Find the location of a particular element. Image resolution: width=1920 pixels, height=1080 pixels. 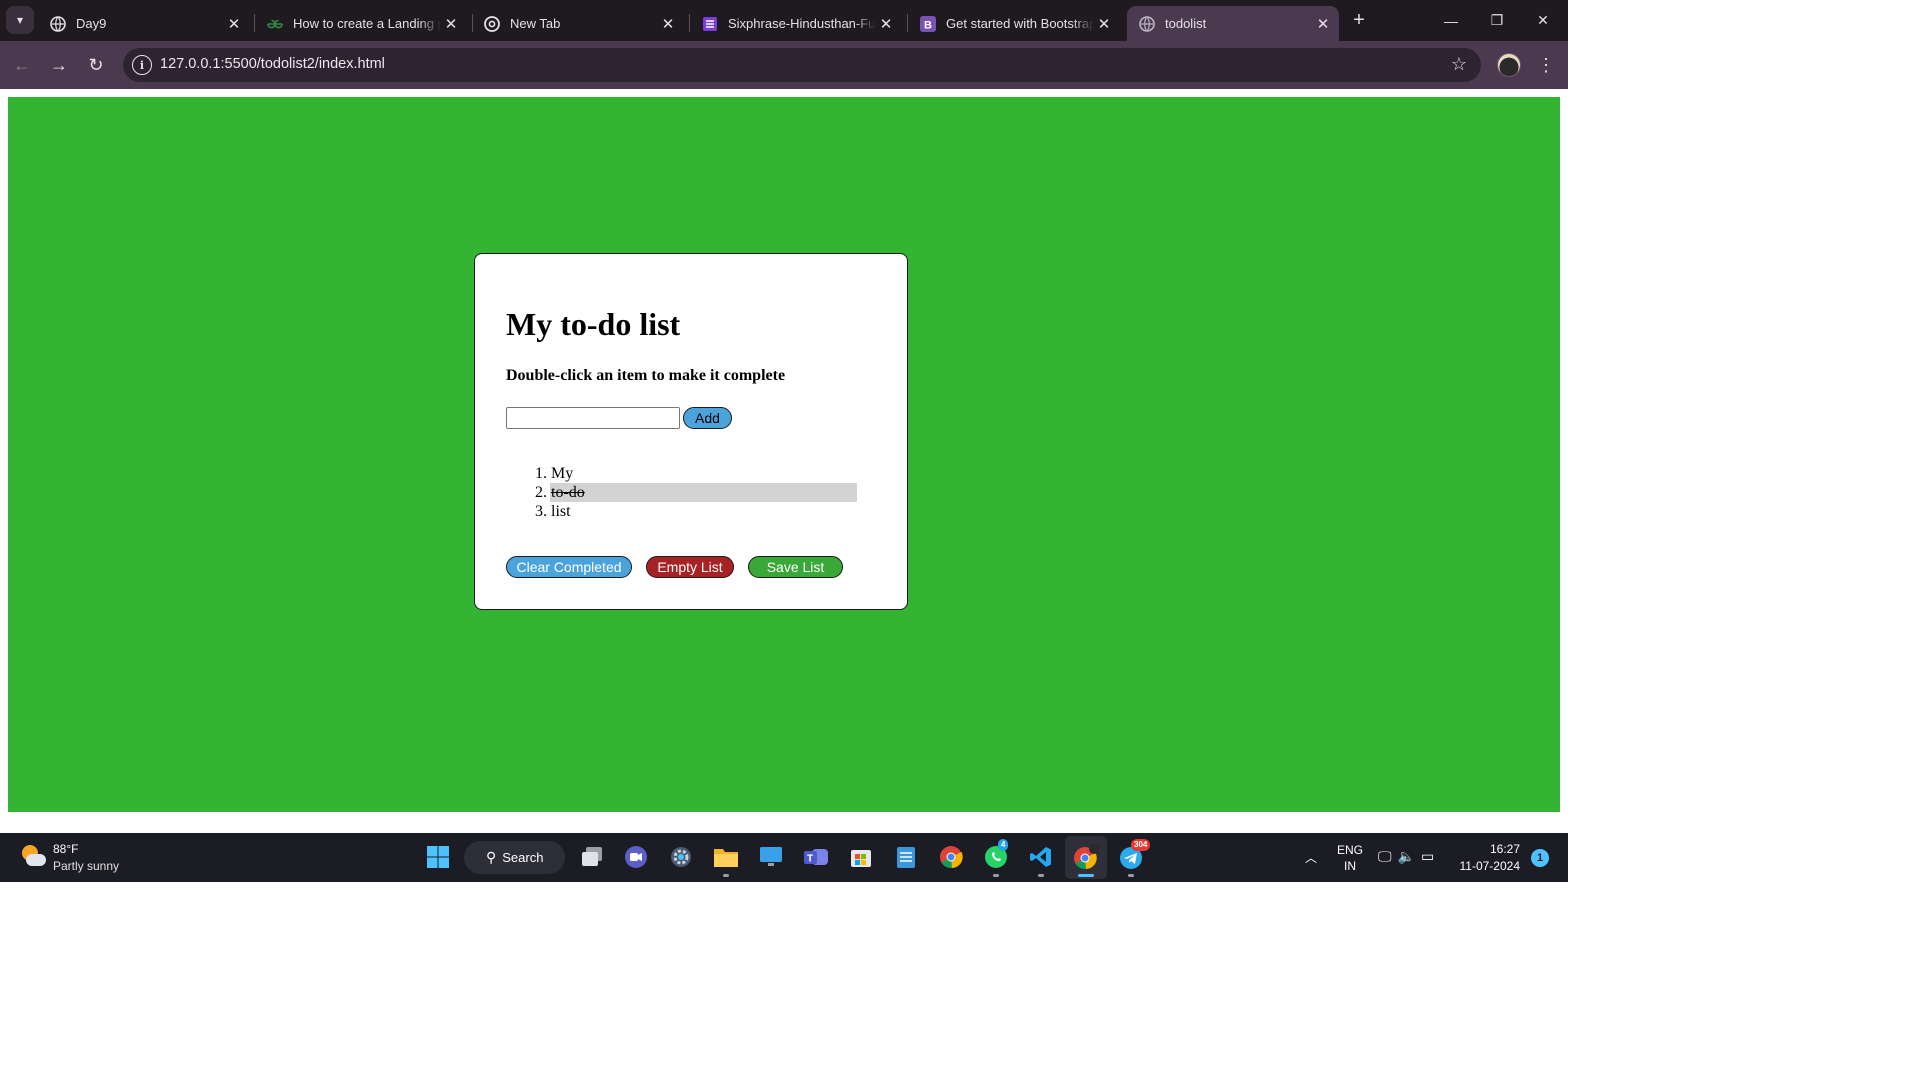

back-button: ← is located at coordinates (22, 65).